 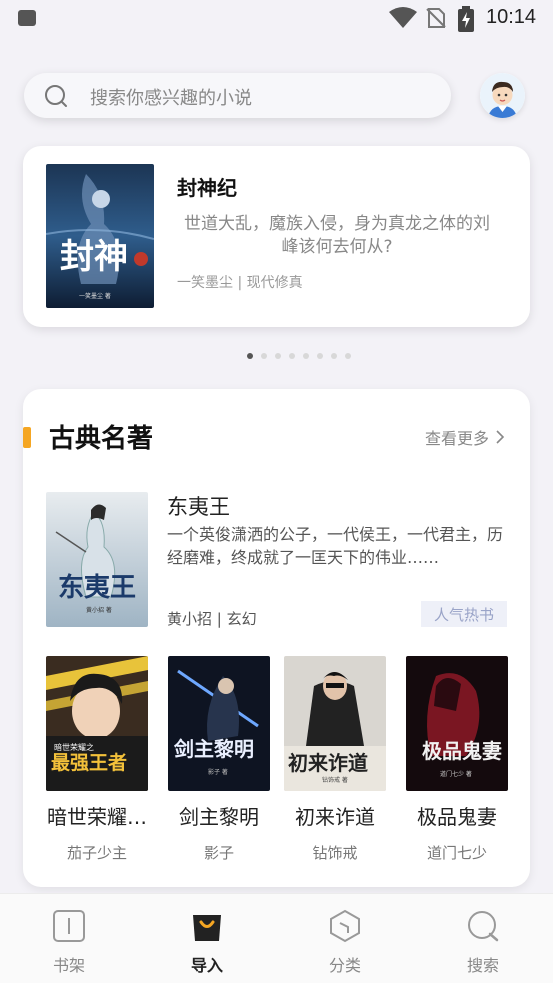 I want to click on search-circle-icon, so click(x=483, y=926).